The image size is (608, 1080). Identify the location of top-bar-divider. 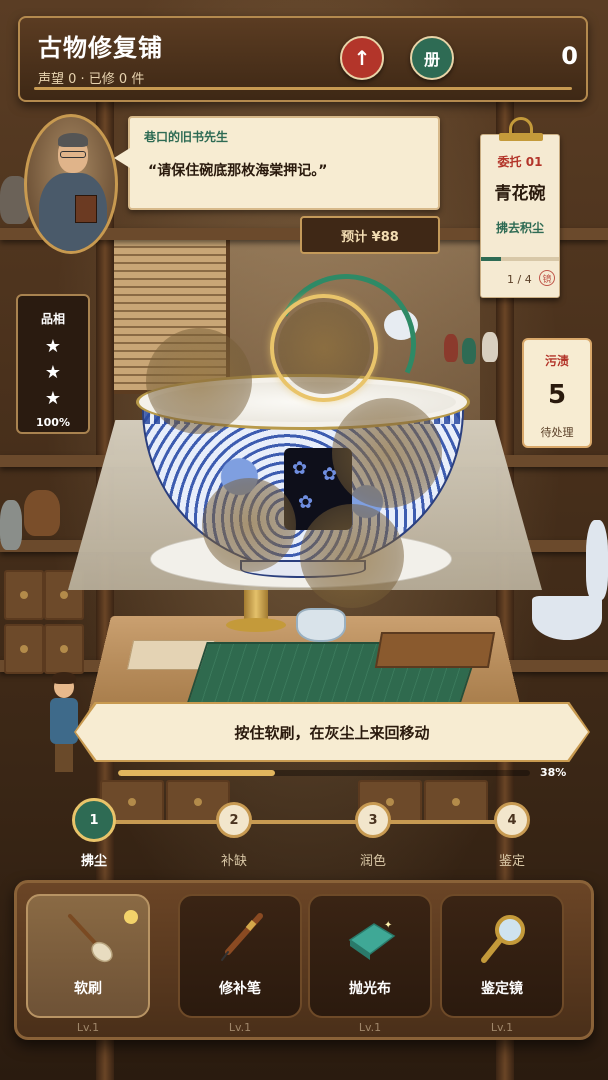
(303, 88).